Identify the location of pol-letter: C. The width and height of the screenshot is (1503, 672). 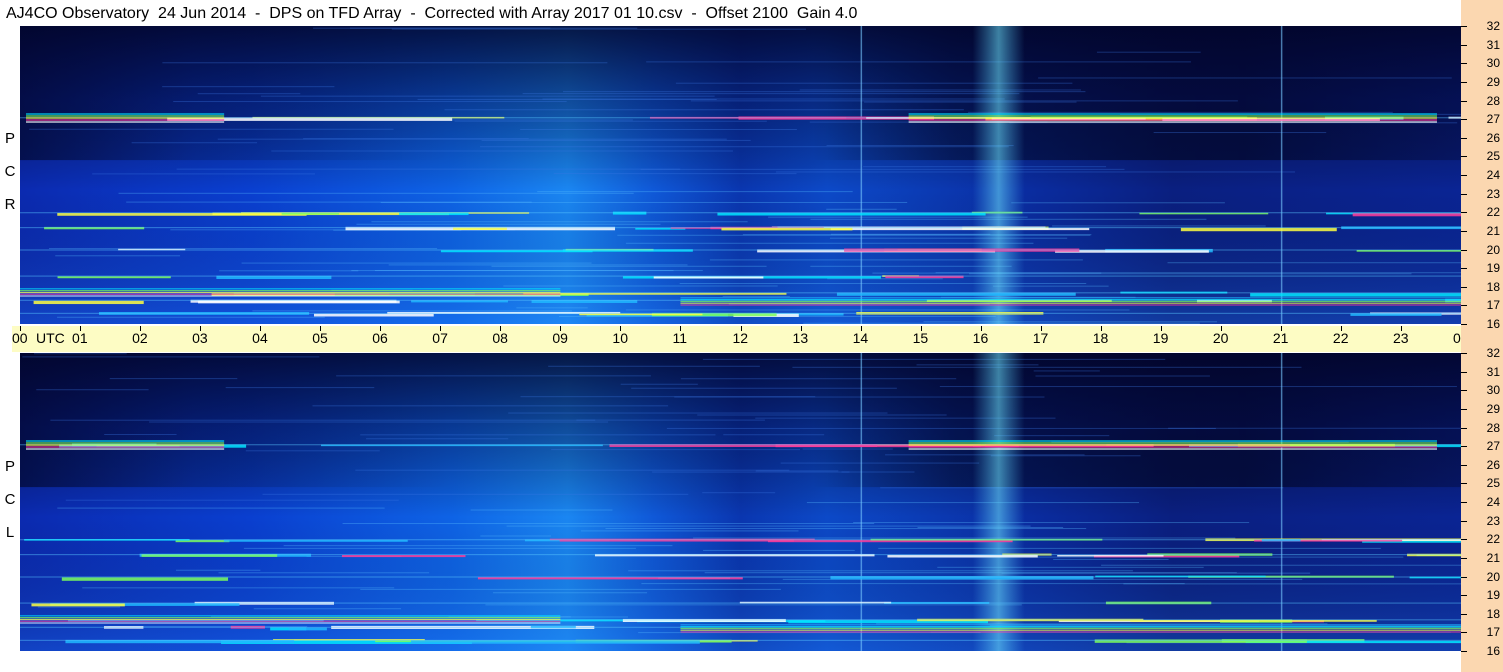
(10, 499).